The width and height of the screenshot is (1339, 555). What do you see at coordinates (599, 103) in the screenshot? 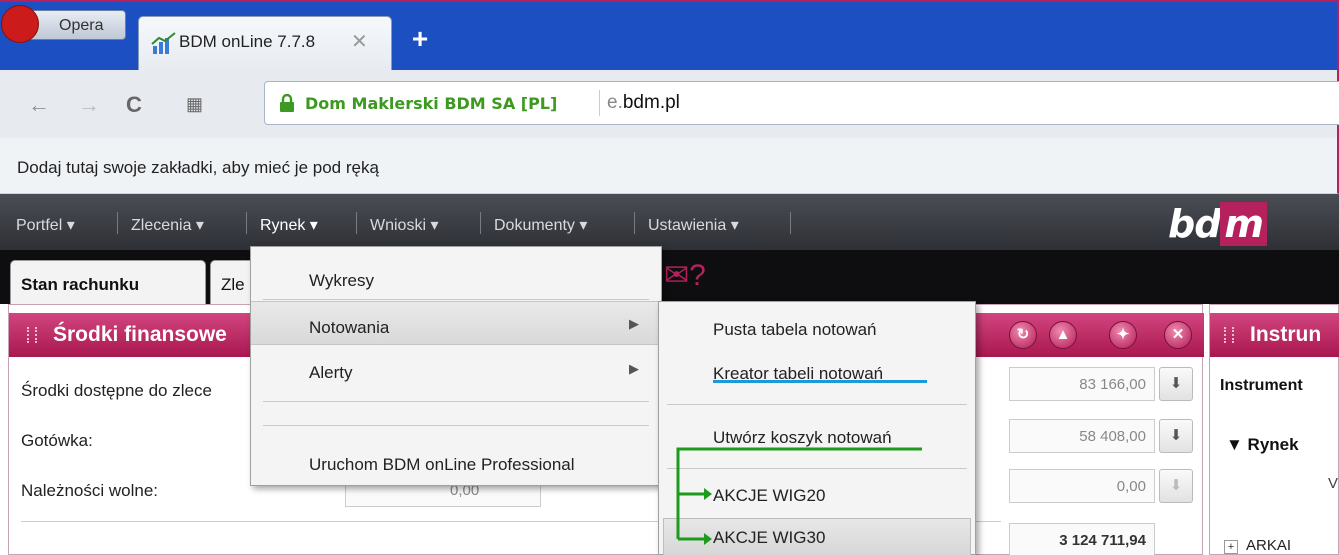
I see `address-separator` at bounding box center [599, 103].